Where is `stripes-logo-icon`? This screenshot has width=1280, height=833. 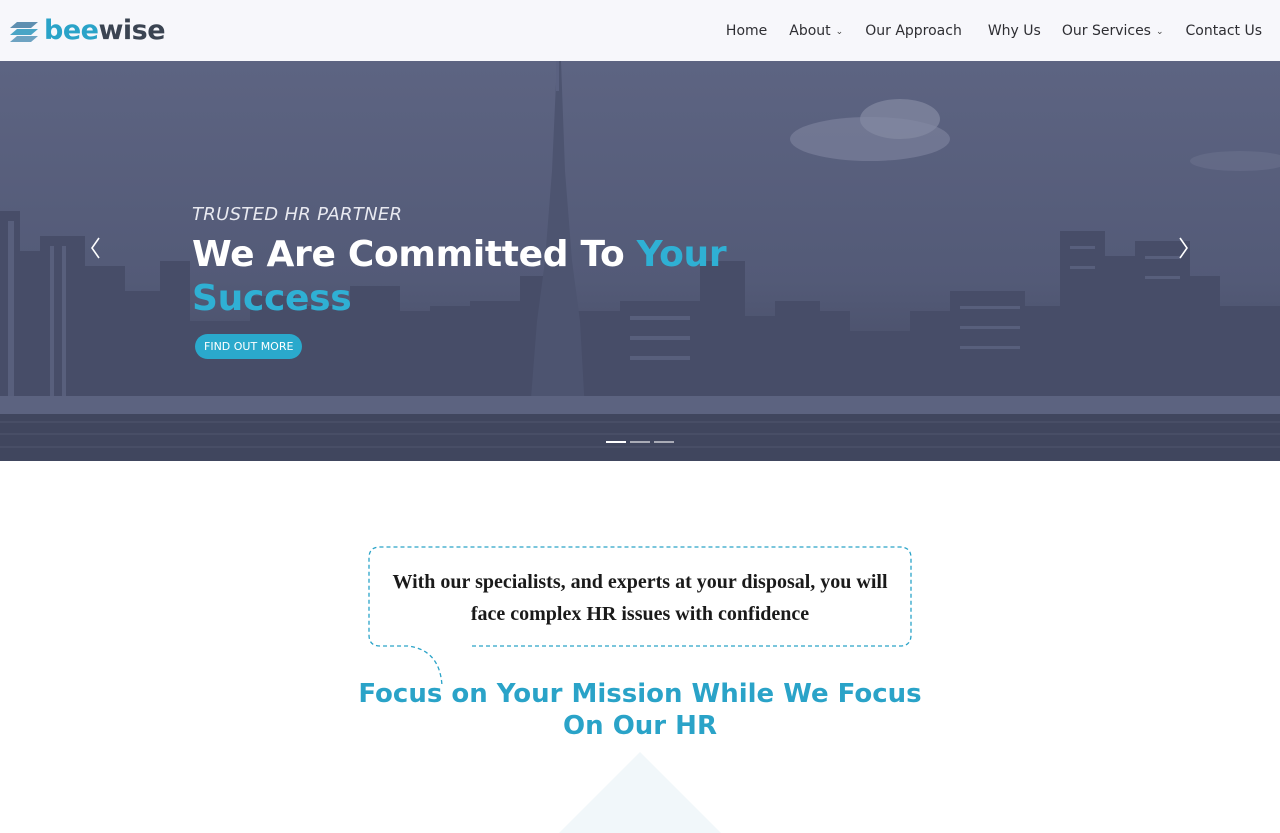 stripes-logo-icon is located at coordinates (24, 31).